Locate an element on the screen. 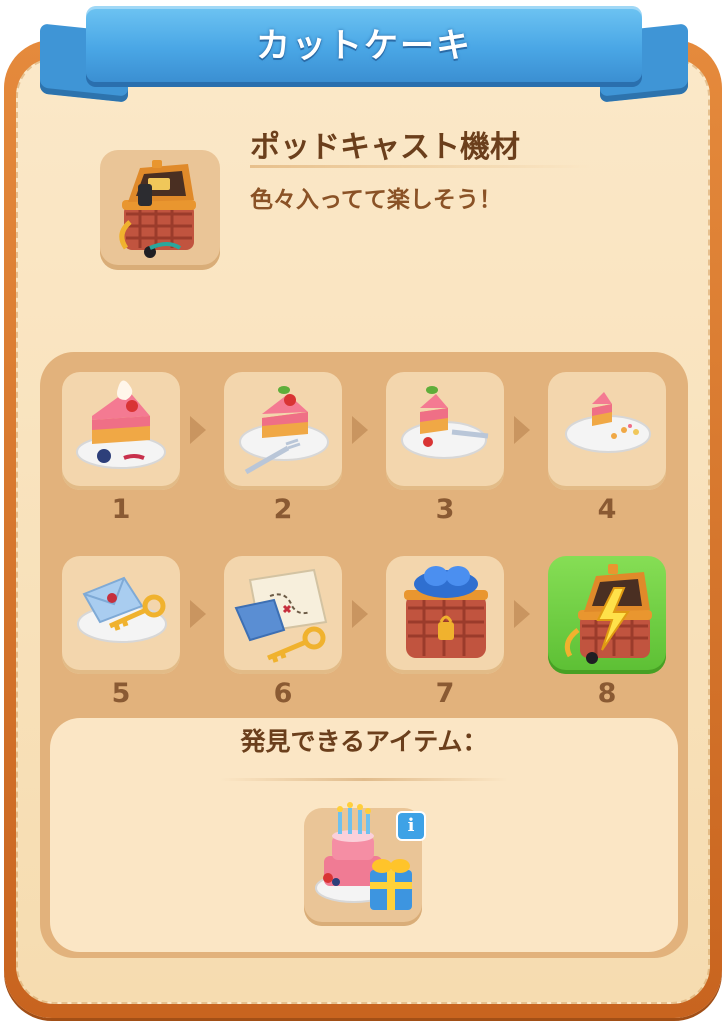 Image resolution: width=728 pixels, height=1024 pixels. chain-level-label: 8 is located at coordinates (607, 693).